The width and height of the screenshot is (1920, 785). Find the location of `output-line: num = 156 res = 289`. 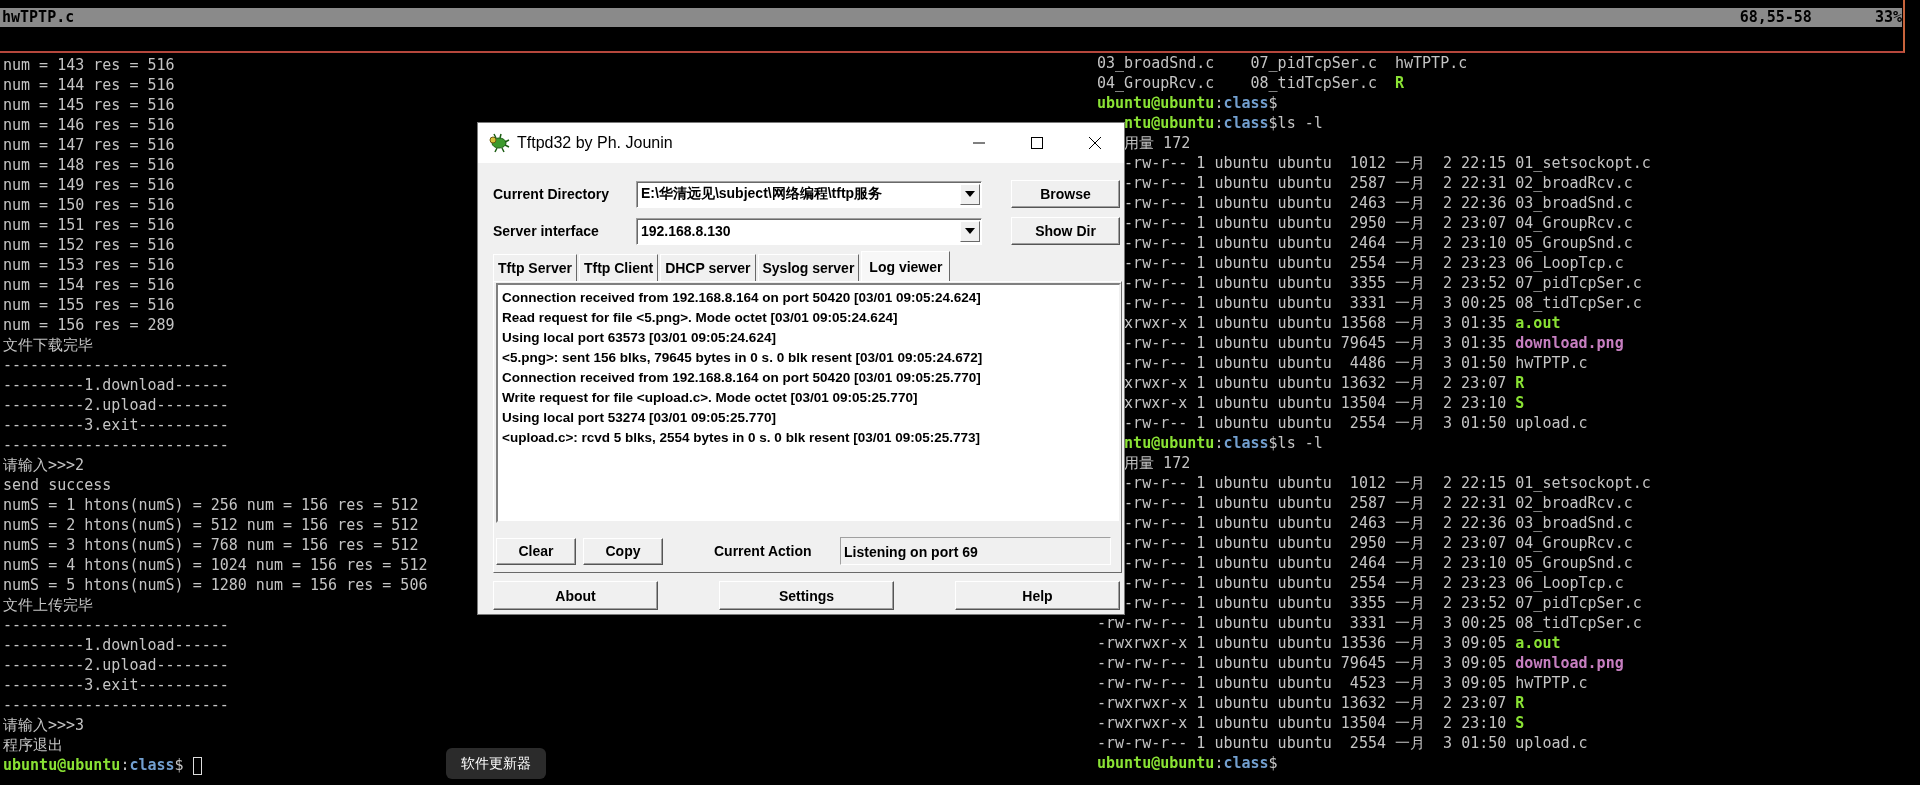

output-line: num = 156 res = 289 is located at coordinates (89, 325).